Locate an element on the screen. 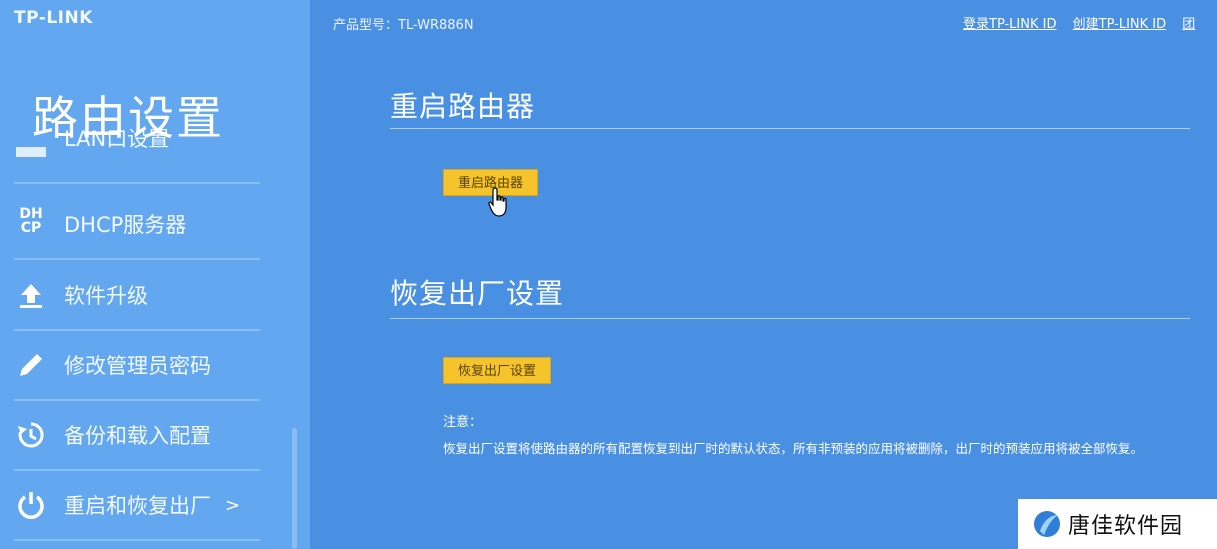 The image size is (1217, 549). reboot-divider is located at coordinates (790, 128).